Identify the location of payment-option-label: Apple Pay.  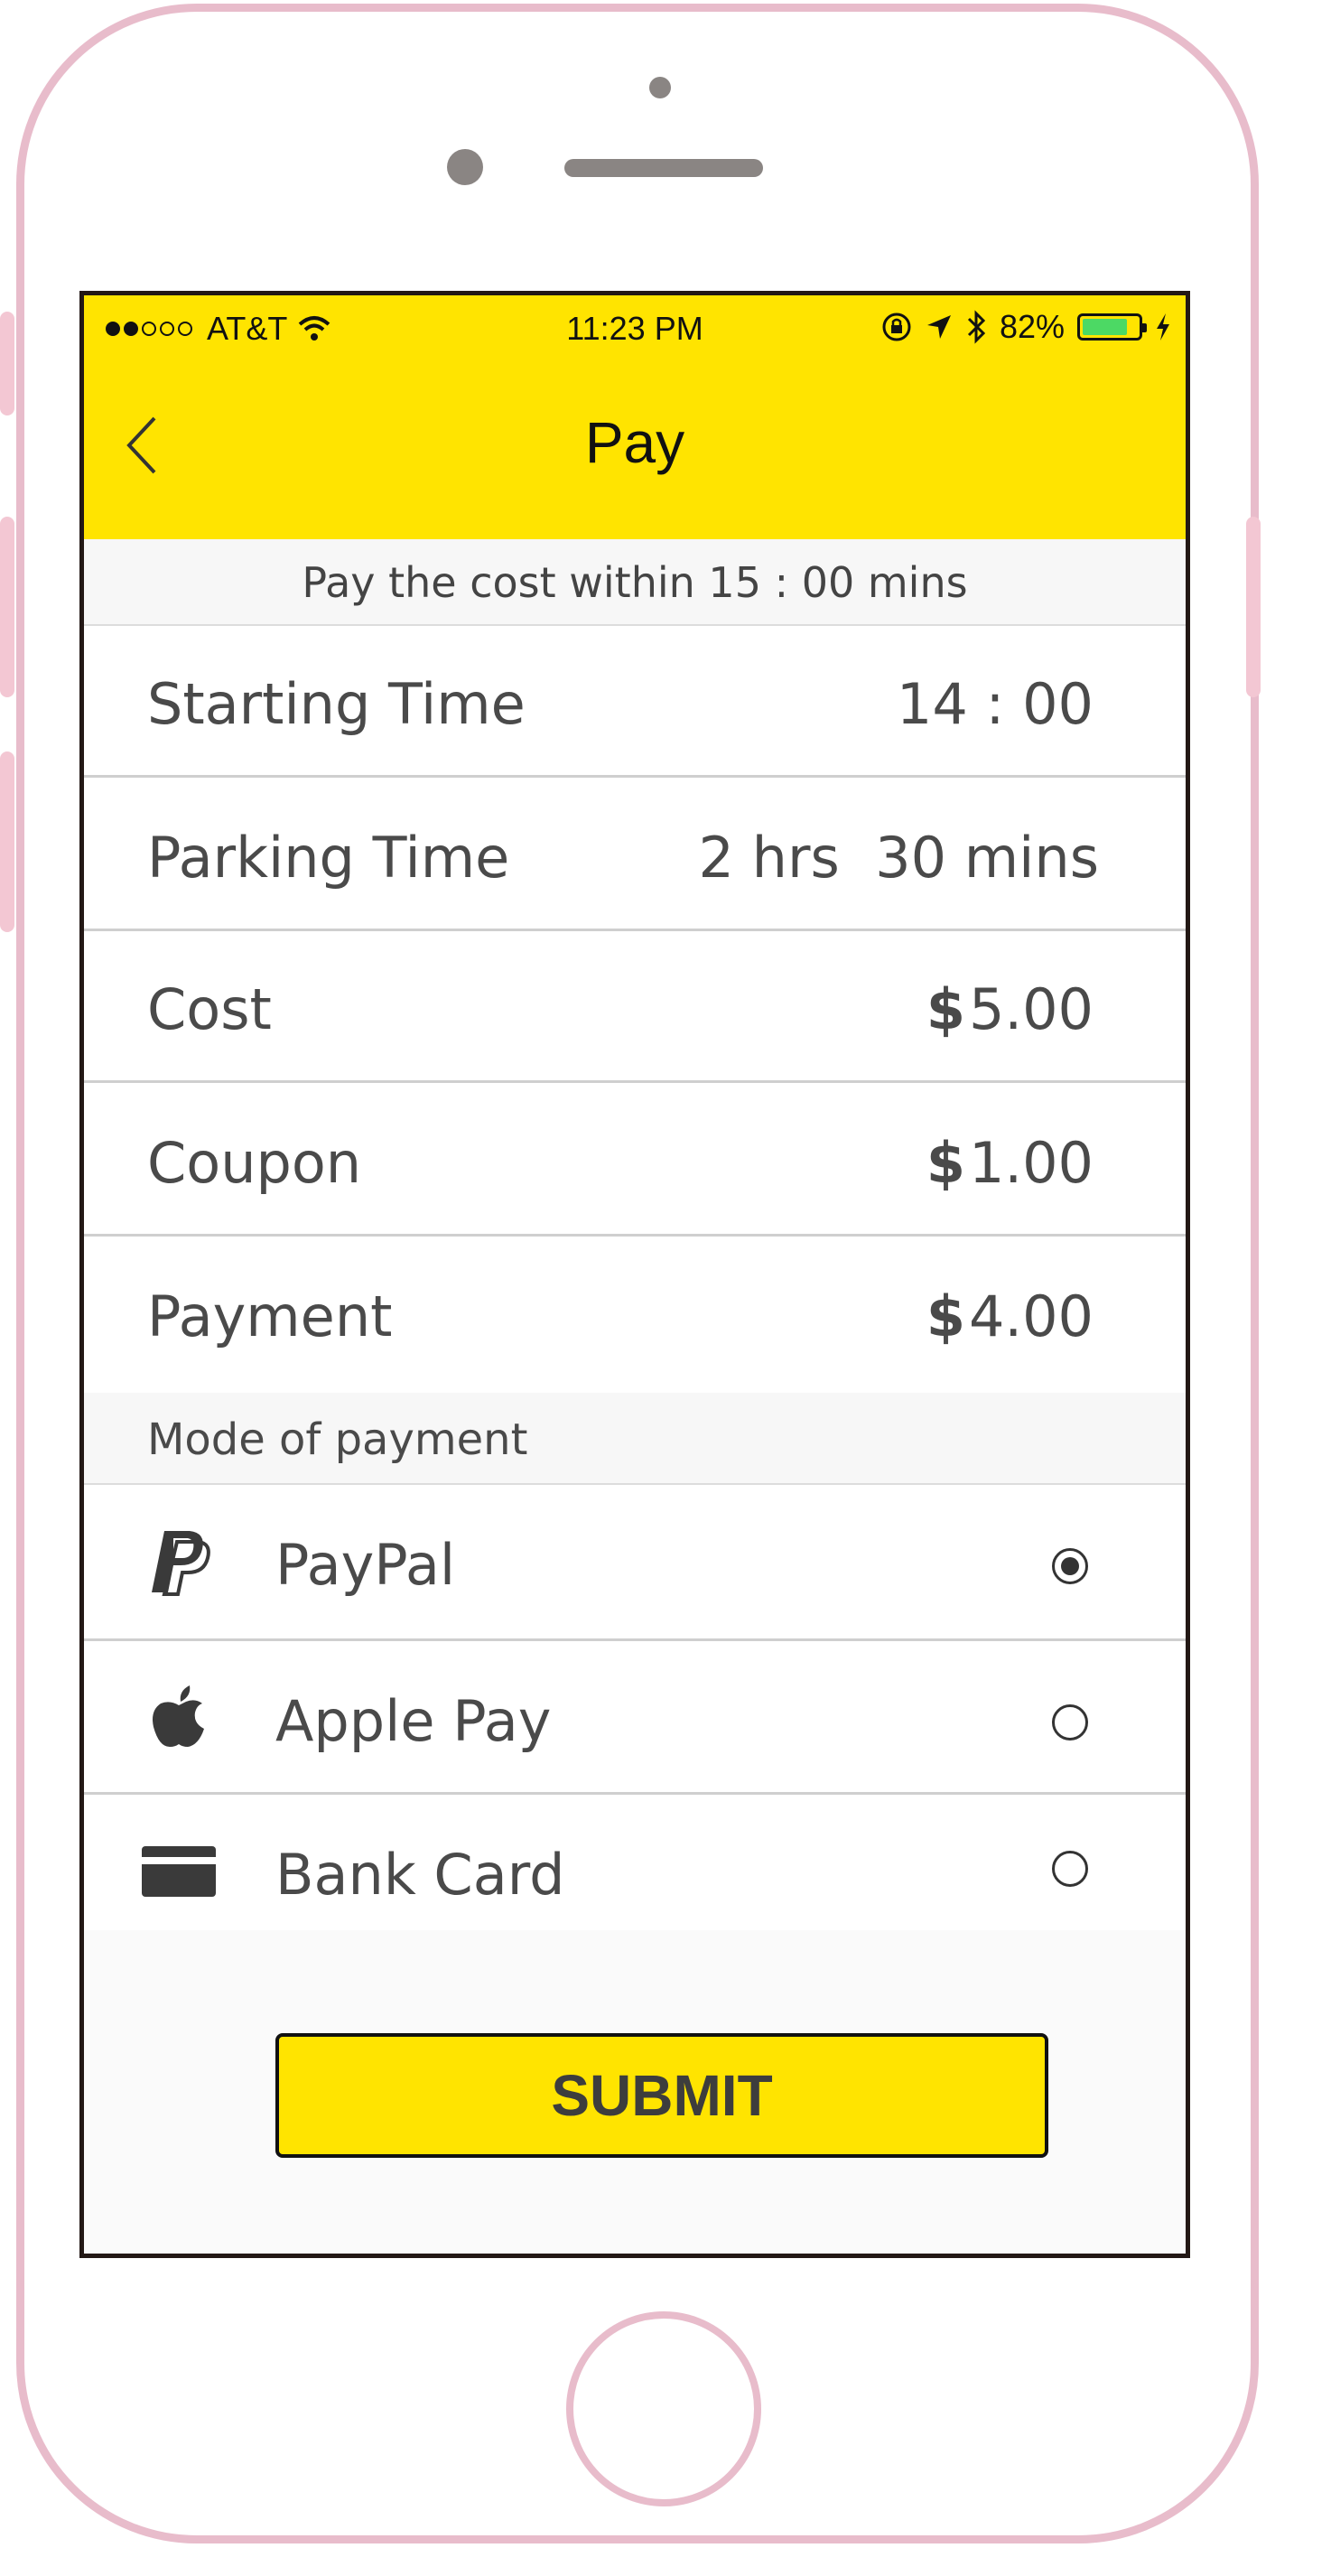
(414, 1721).